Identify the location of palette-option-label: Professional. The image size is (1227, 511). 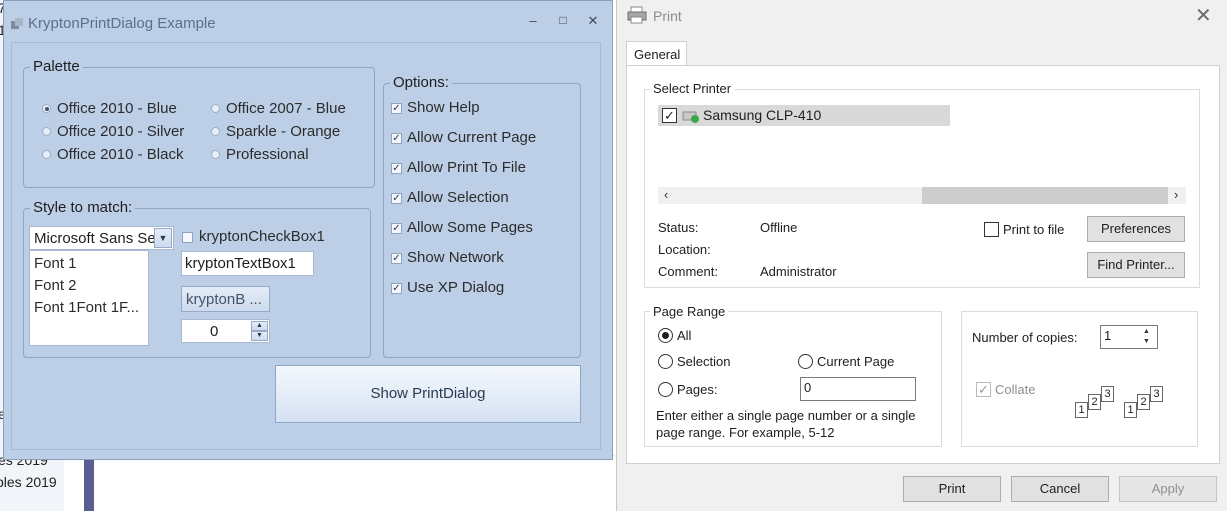
(267, 154).